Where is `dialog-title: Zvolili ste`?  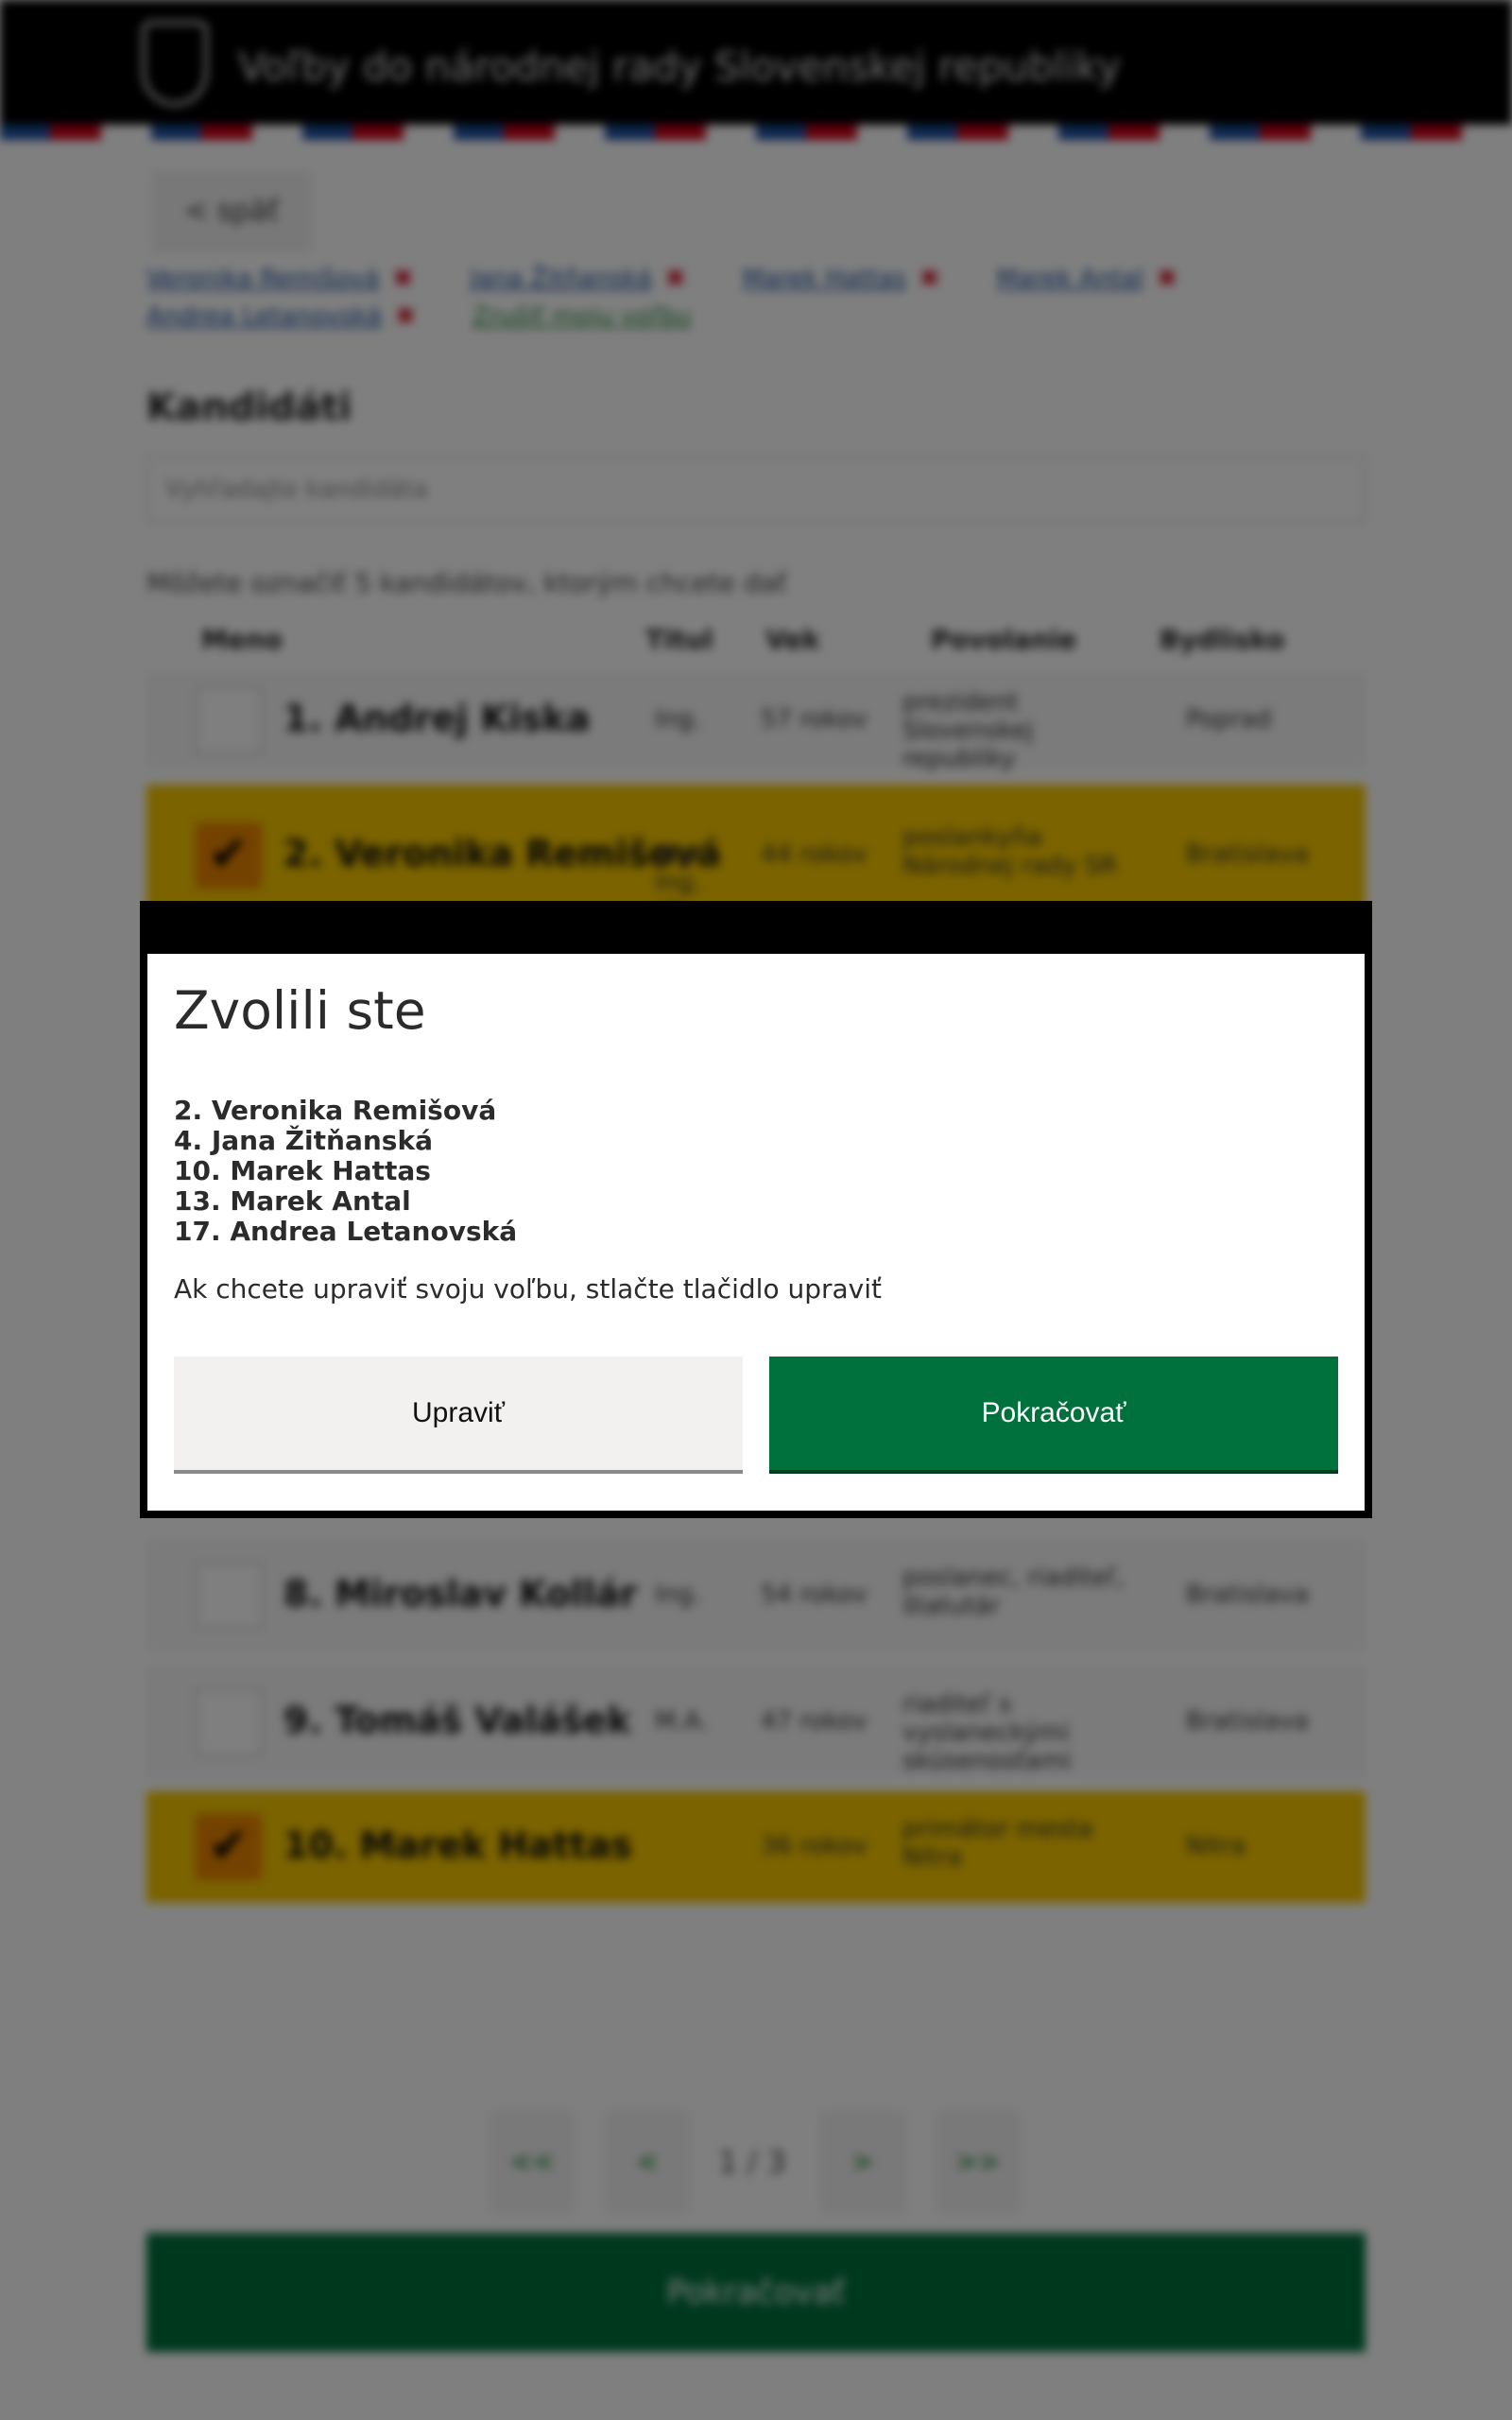 dialog-title: Zvolili ste is located at coordinates (300, 1011).